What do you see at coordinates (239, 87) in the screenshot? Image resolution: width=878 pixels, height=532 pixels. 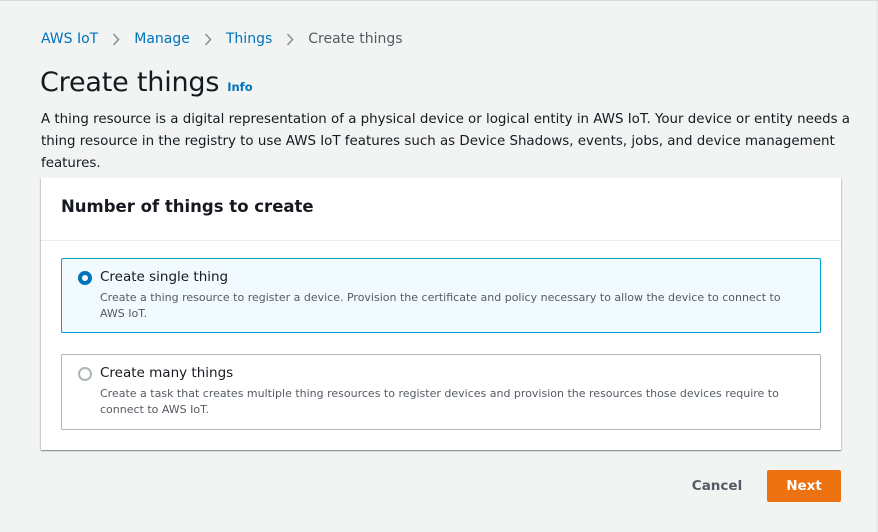 I see `info-link: Info` at bounding box center [239, 87].